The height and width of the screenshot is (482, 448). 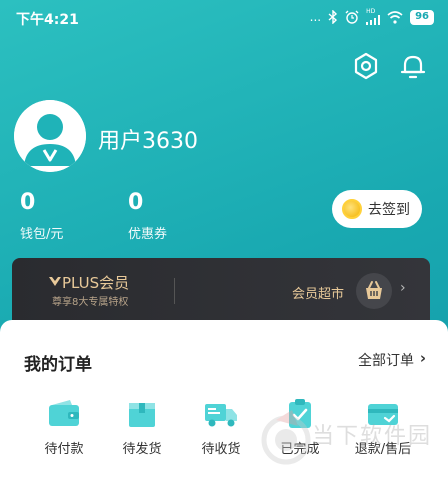 What do you see at coordinates (142, 427) in the screenshot?
I see `order-pending-shipment: 待发货` at bounding box center [142, 427].